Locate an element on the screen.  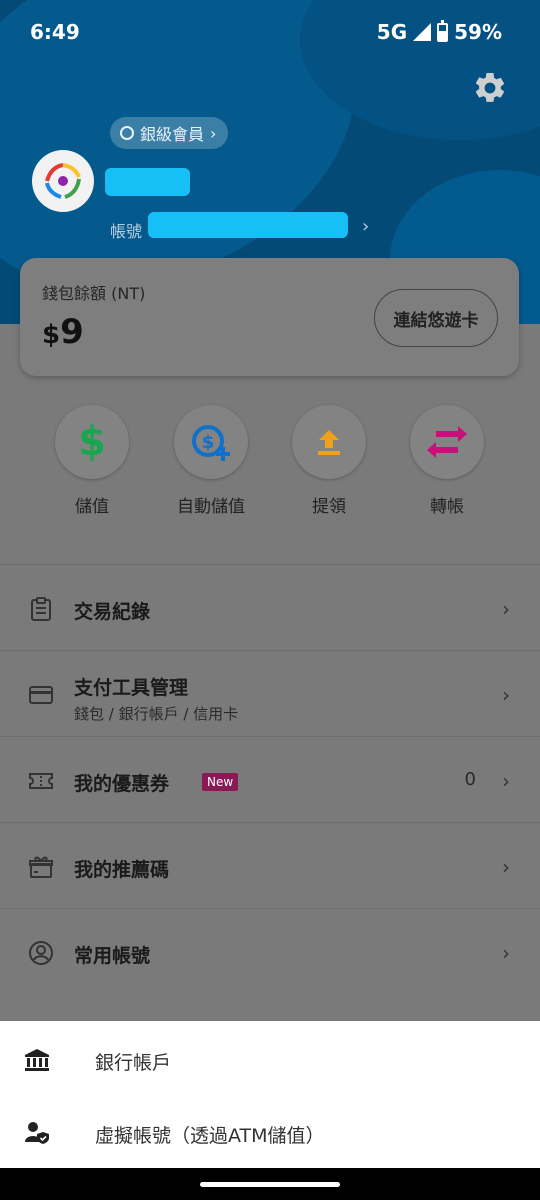
home-gesture-handle is located at coordinates (270, 1184).